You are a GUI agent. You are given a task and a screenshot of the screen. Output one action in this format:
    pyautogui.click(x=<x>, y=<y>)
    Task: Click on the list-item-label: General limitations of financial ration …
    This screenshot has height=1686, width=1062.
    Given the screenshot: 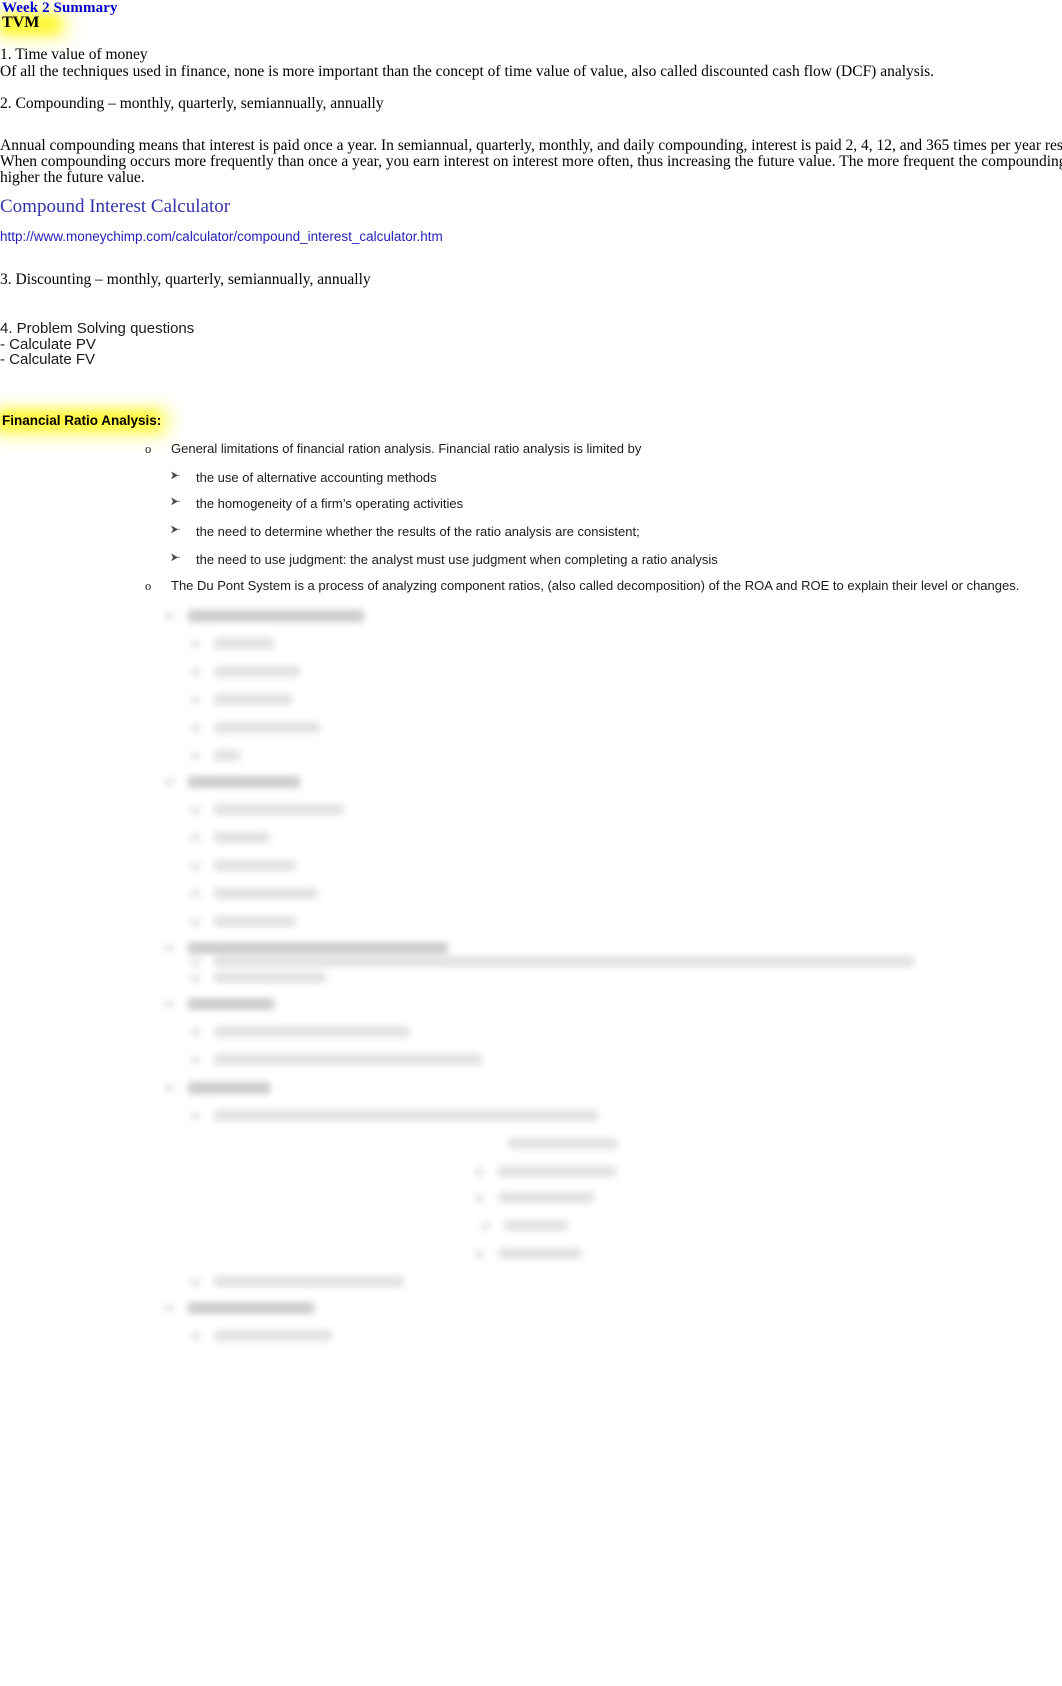 What is the action you would take?
    pyautogui.click(x=406, y=448)
    